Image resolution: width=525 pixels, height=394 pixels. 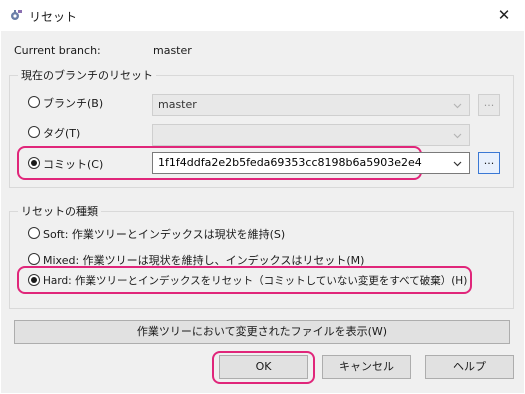 What do you see at coordinates (366, 367) in the screenshot?
I see `cancel-button: キャンセル` at bounding box center [366, 367].